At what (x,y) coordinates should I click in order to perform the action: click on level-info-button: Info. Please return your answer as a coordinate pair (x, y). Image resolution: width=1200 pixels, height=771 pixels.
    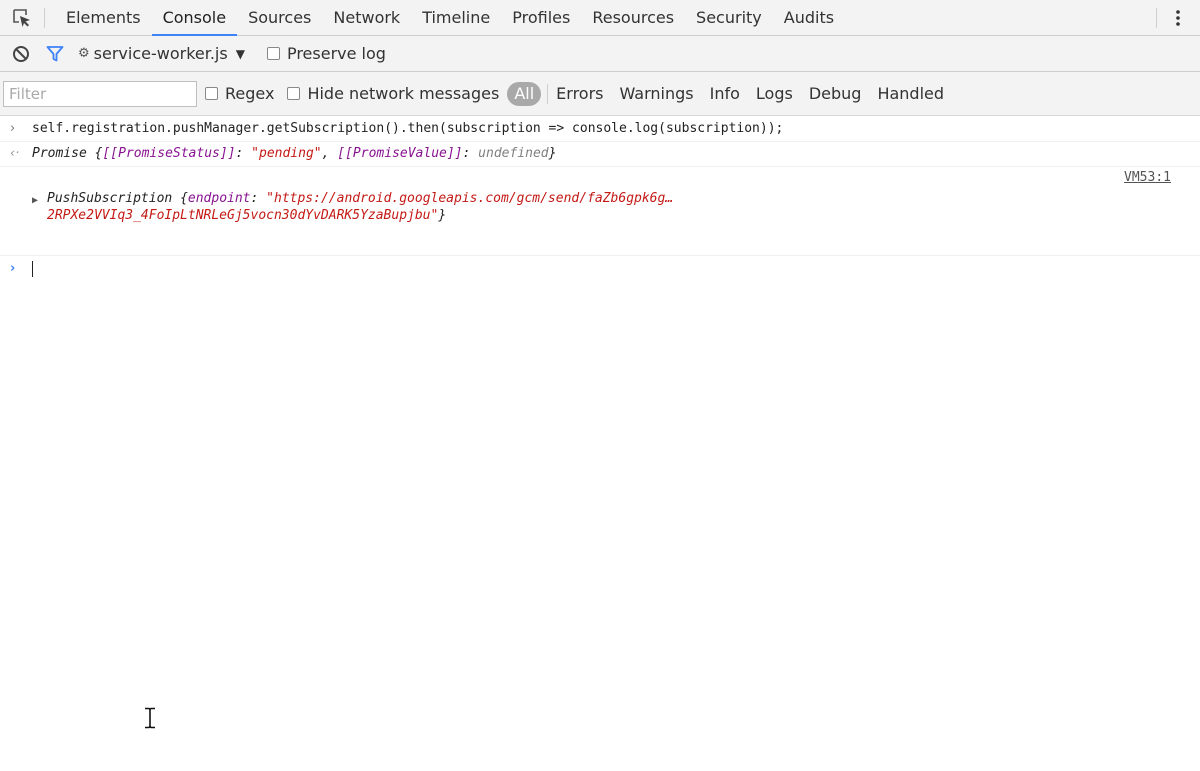
    Looking at the image, I should click on (725, 94).